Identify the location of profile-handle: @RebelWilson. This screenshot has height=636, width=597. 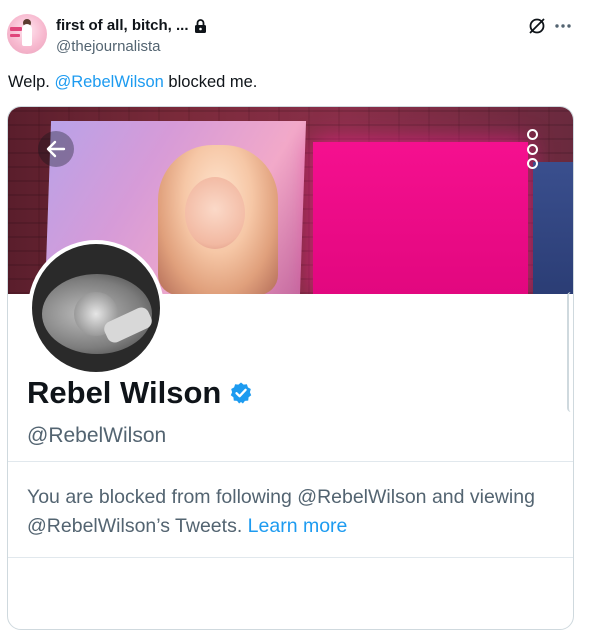
(97, 435).